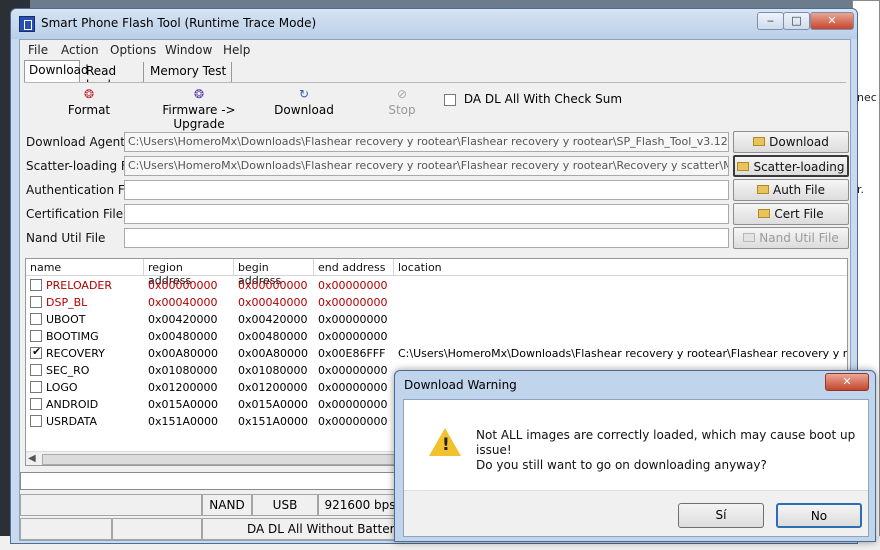 This screenshot has width=880, height=550. I want to click on scatter-loading-button: Scatter-loading, so click(791, 166).